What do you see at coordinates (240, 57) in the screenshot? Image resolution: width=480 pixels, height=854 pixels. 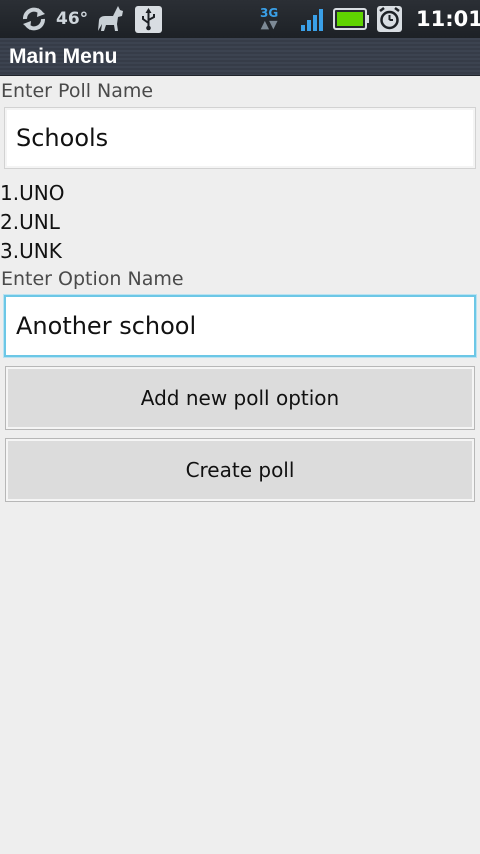 I see `app-title-bar: Main Menu` at bounding box center [240, 57].